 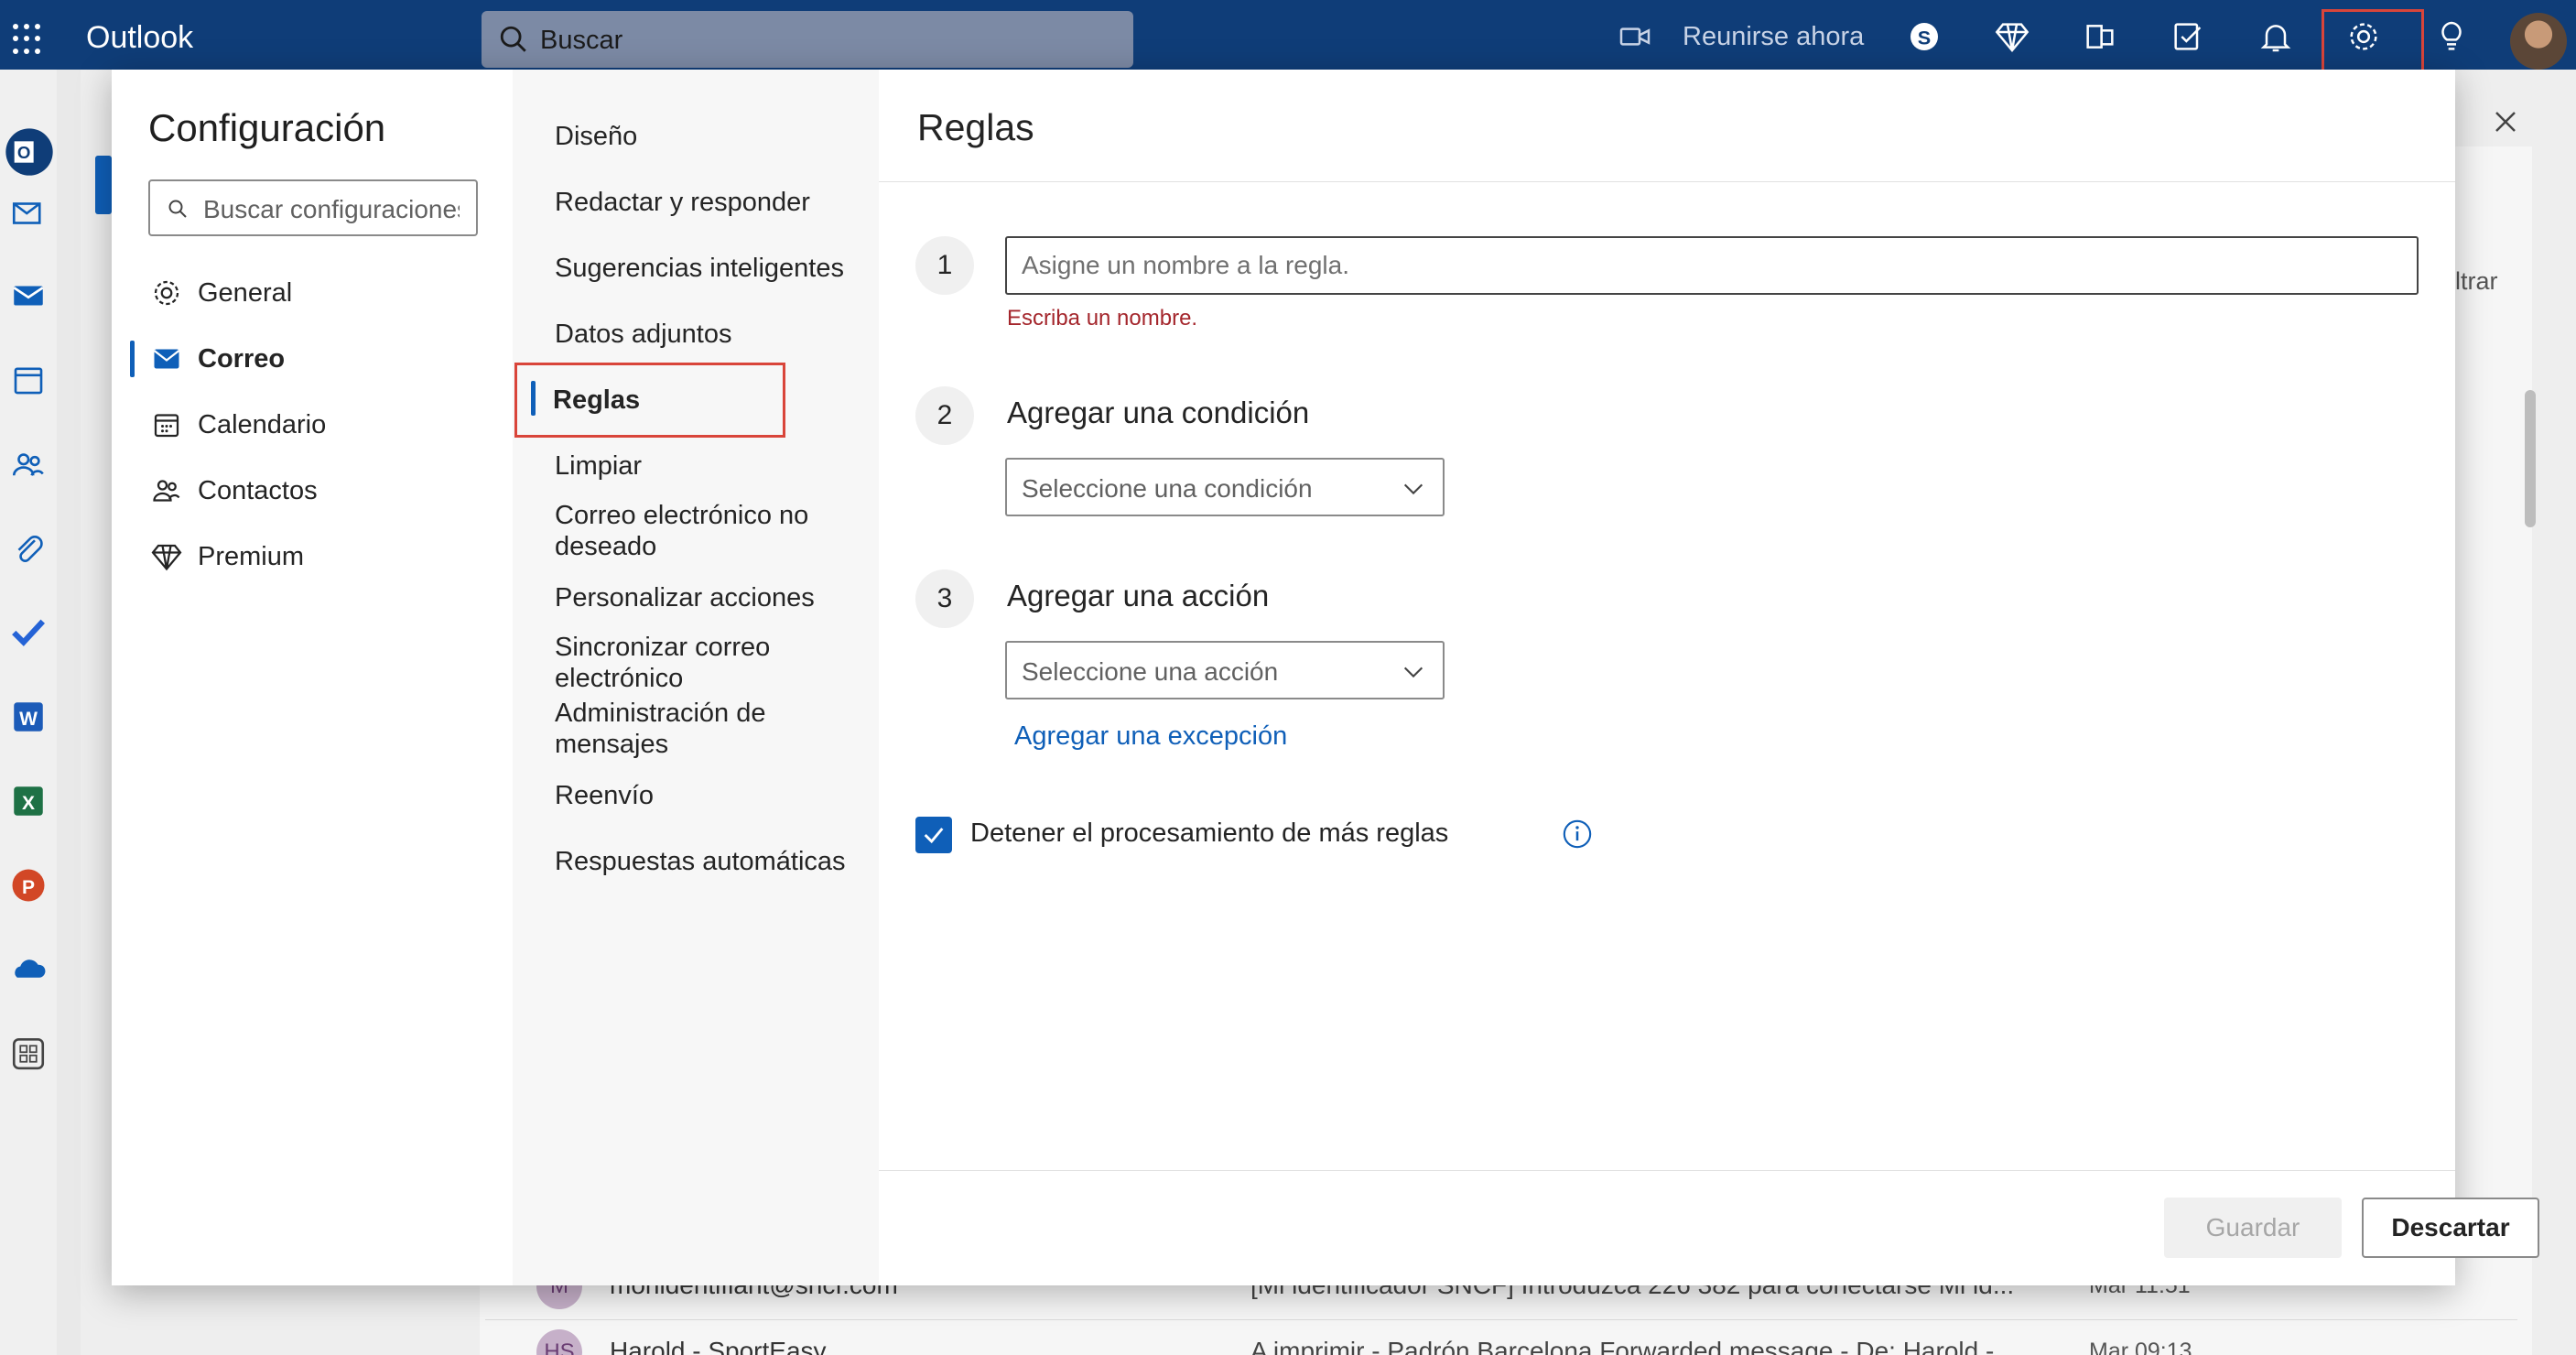 I want to click on category-label: General, so click(x=246, y=293).